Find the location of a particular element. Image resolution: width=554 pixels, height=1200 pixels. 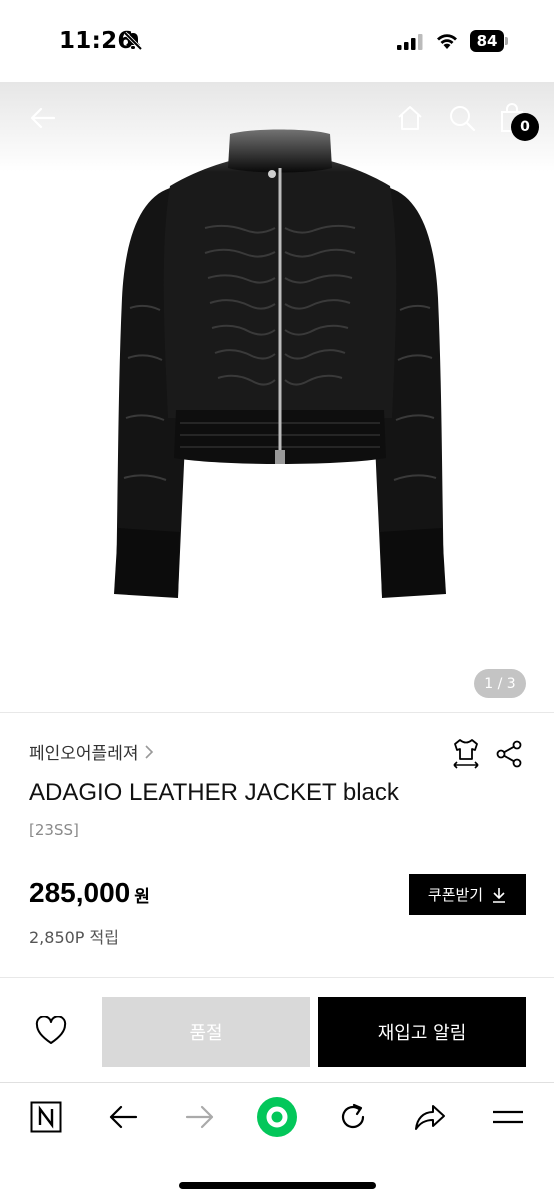

share-icon is located at coordinates (509, 754).